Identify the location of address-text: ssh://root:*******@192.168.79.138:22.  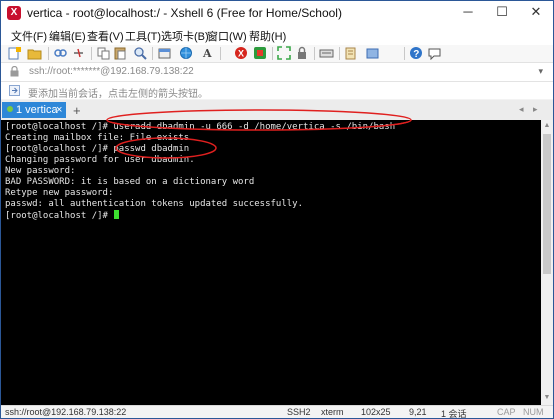
(111, 71).